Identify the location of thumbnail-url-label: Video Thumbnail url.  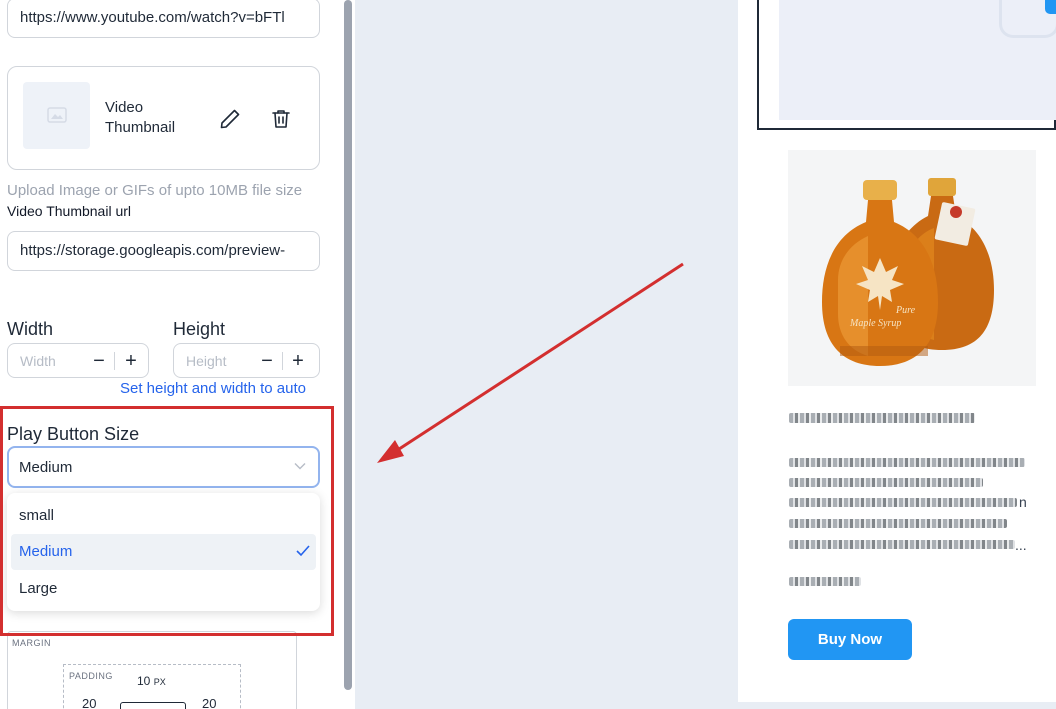
(69, 211).